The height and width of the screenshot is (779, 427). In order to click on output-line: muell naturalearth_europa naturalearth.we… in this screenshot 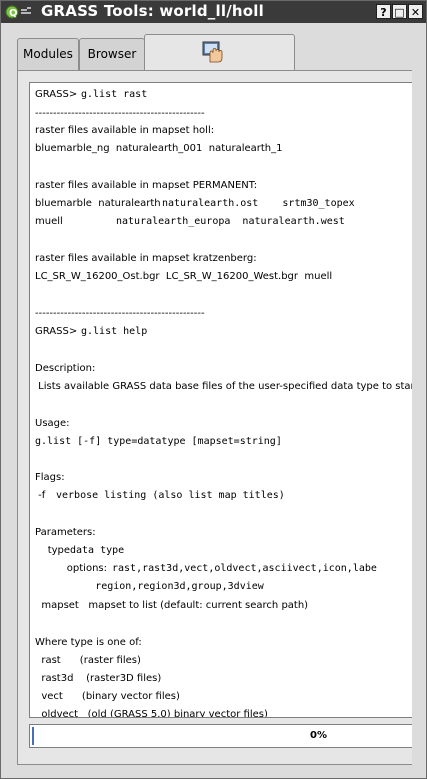, I will do `click(190, 222)`.